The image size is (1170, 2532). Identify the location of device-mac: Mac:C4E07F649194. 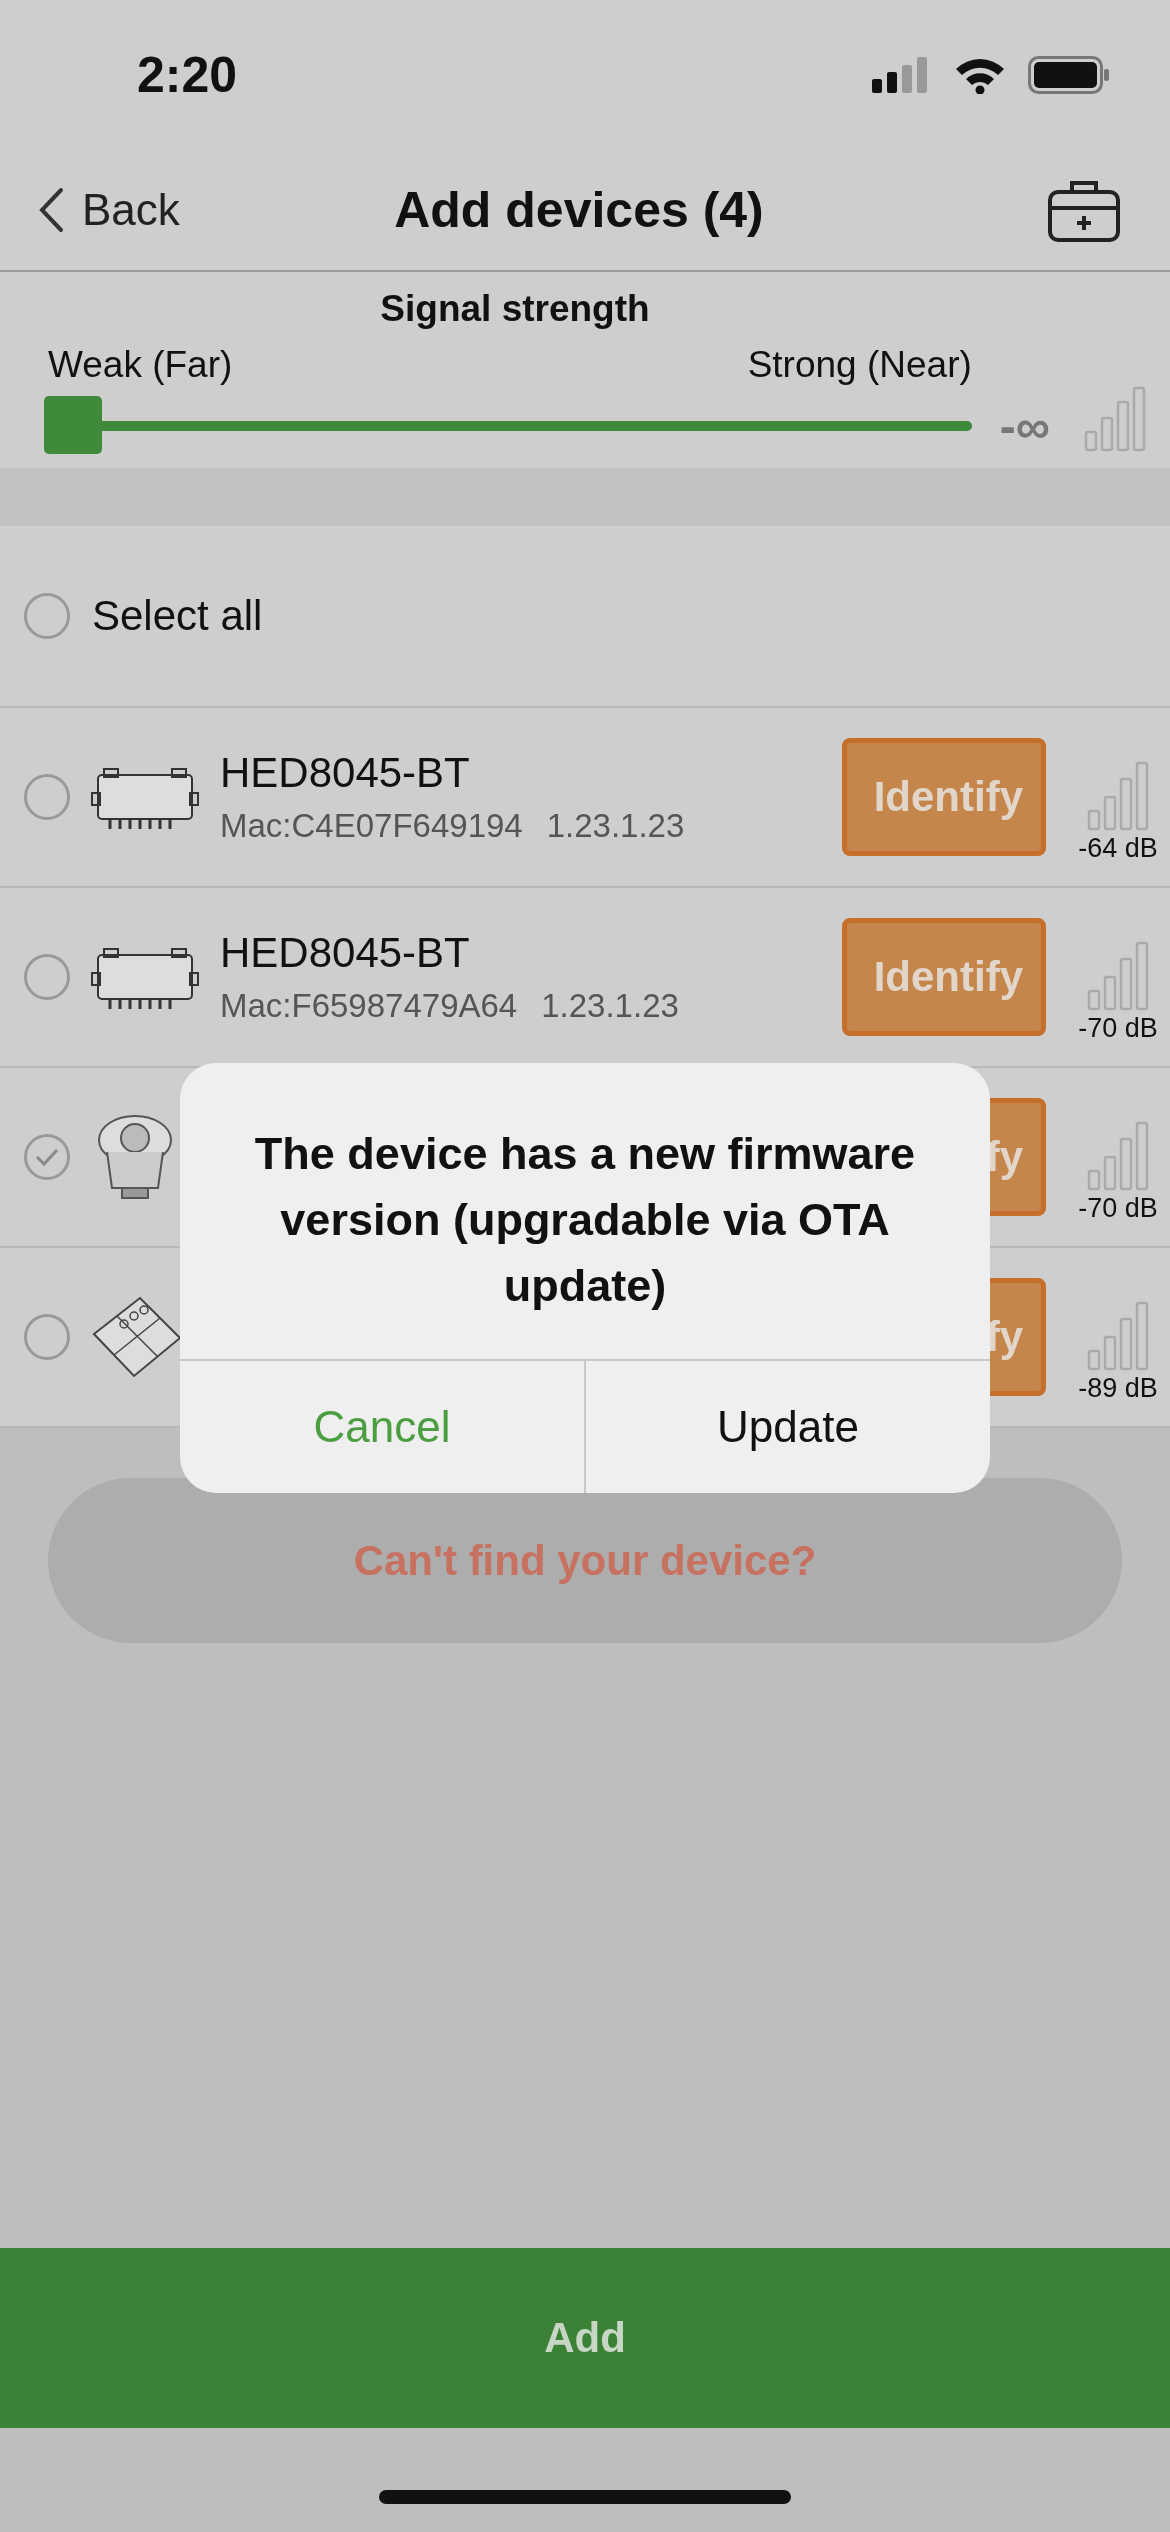
(371, 826).